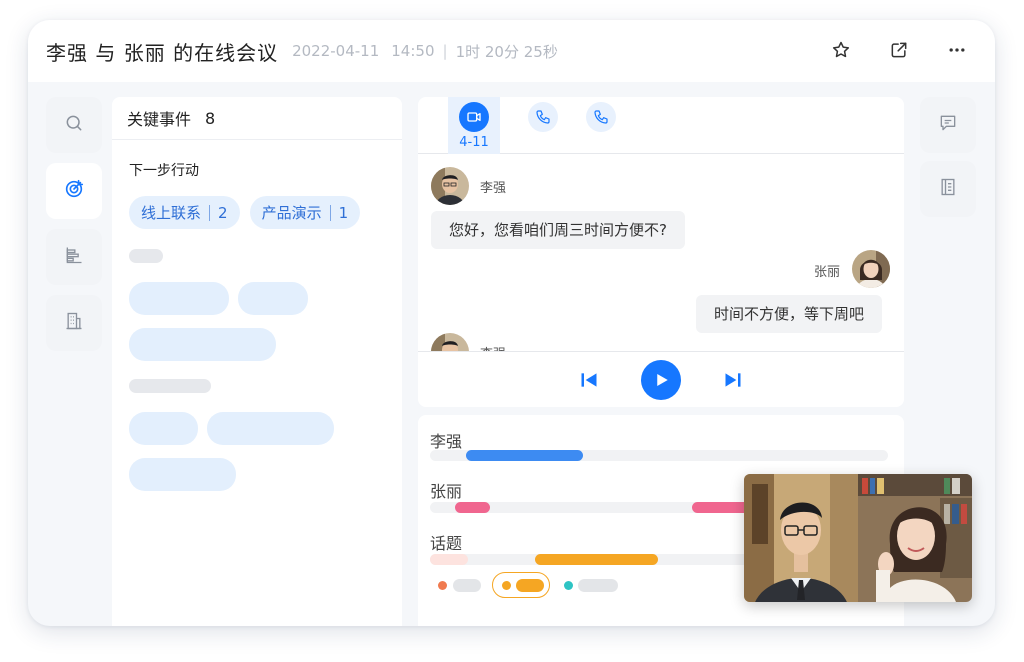 The width and height of the screenshot is (1024, 662). Describe the element at coordinates (159, 119) in the screenshot. I see `key-events-title: 关键事件` at that location.